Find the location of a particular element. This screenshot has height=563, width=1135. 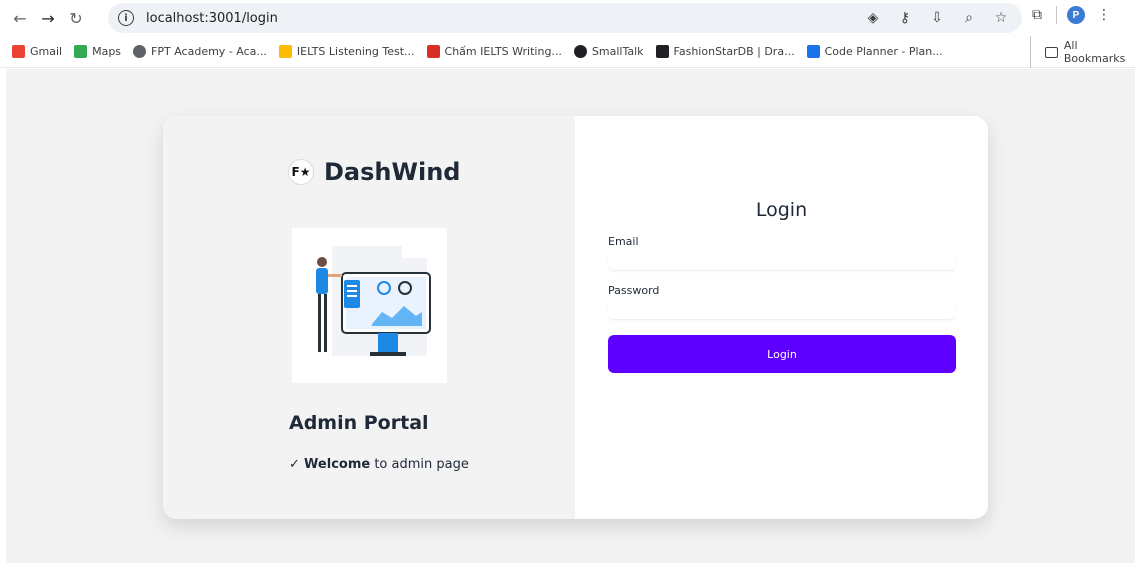

dbdiagram-icon is located at coordinates (662, 51).